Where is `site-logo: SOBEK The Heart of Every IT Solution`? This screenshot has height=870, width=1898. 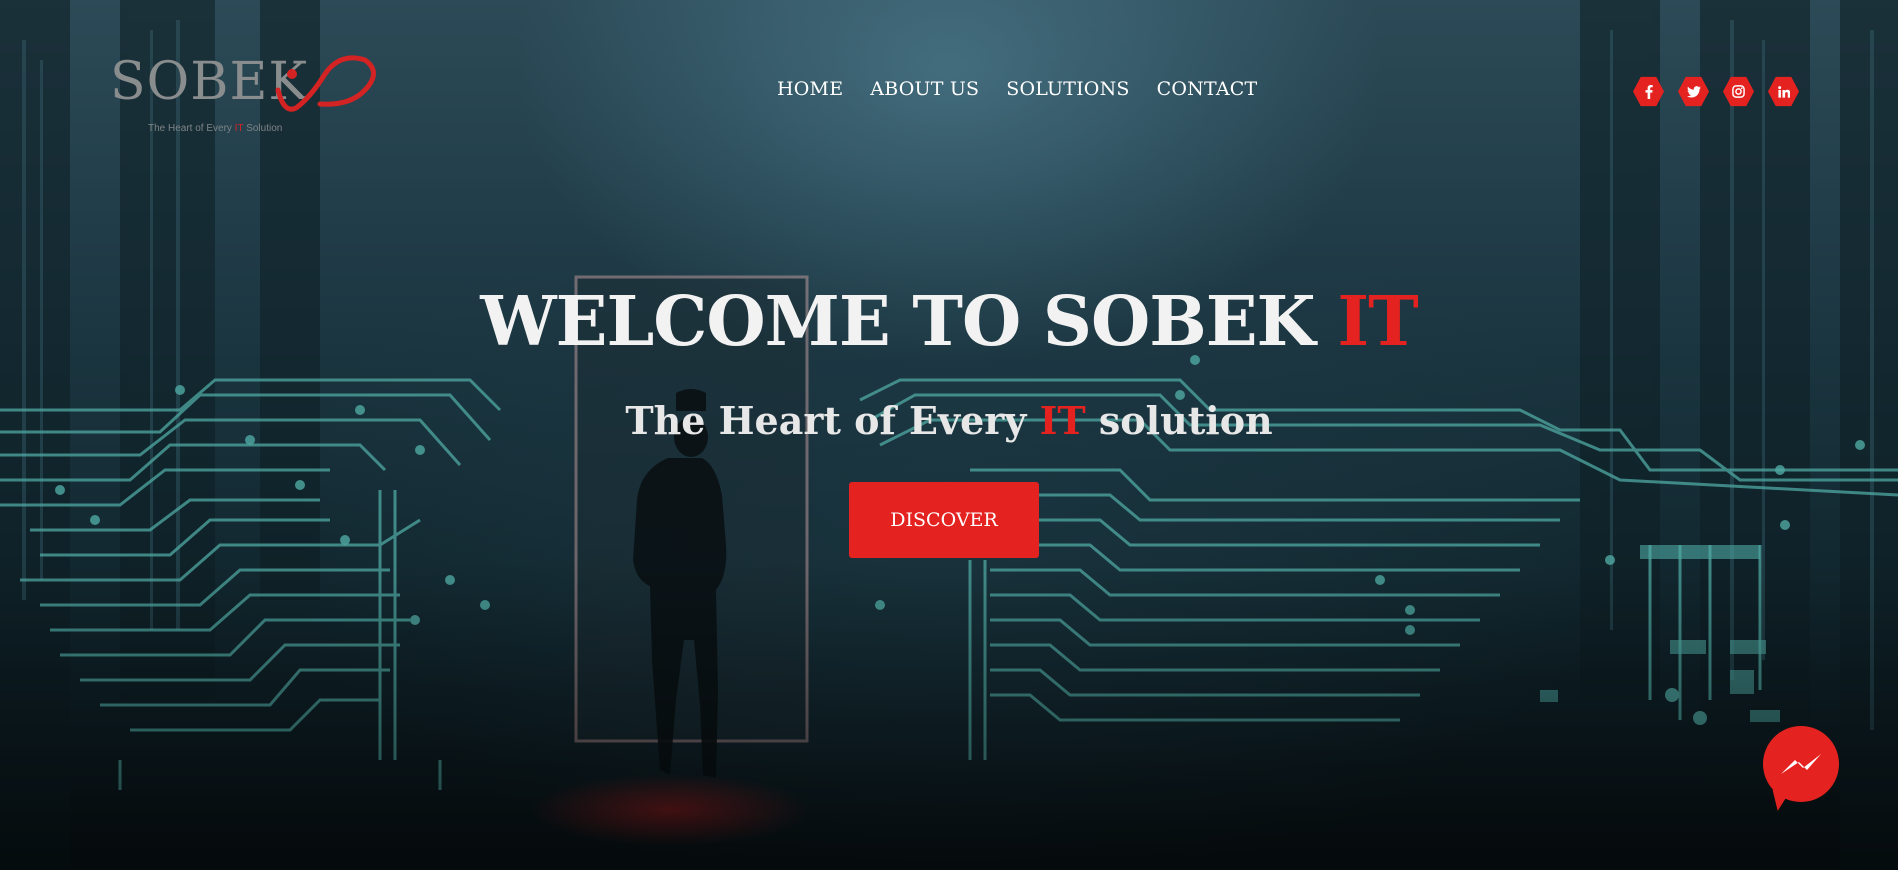 site-logo: SOBEK The Heart of Every IT Solution is located at coordinates (245, 95).